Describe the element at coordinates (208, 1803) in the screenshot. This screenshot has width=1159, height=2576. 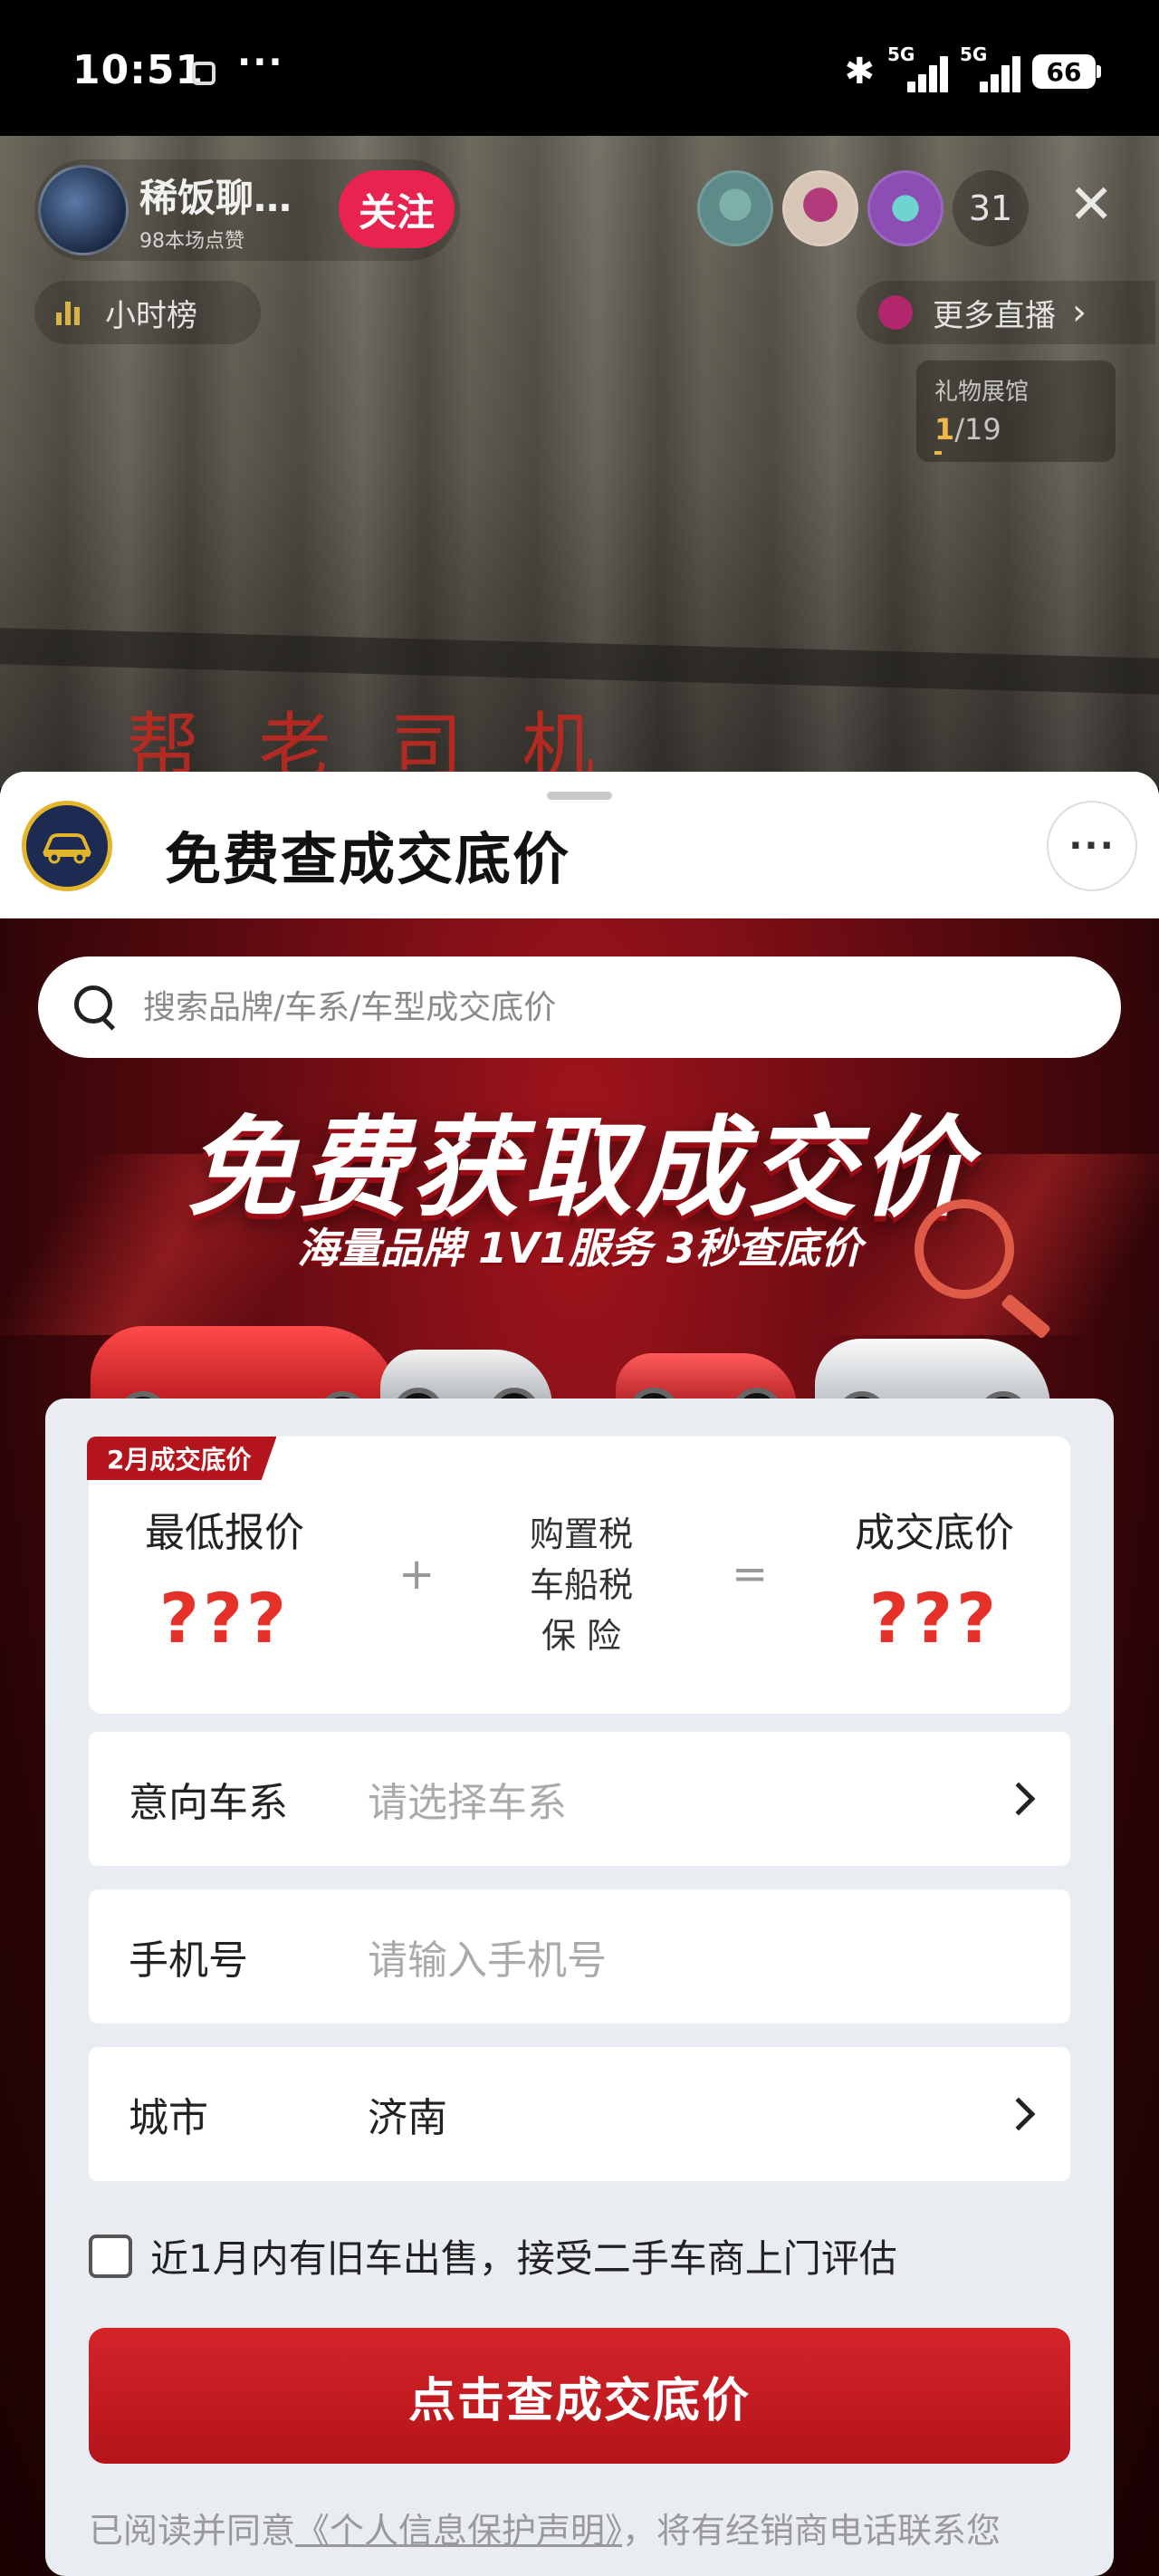
I see `series-label: 意向车系` at that location.